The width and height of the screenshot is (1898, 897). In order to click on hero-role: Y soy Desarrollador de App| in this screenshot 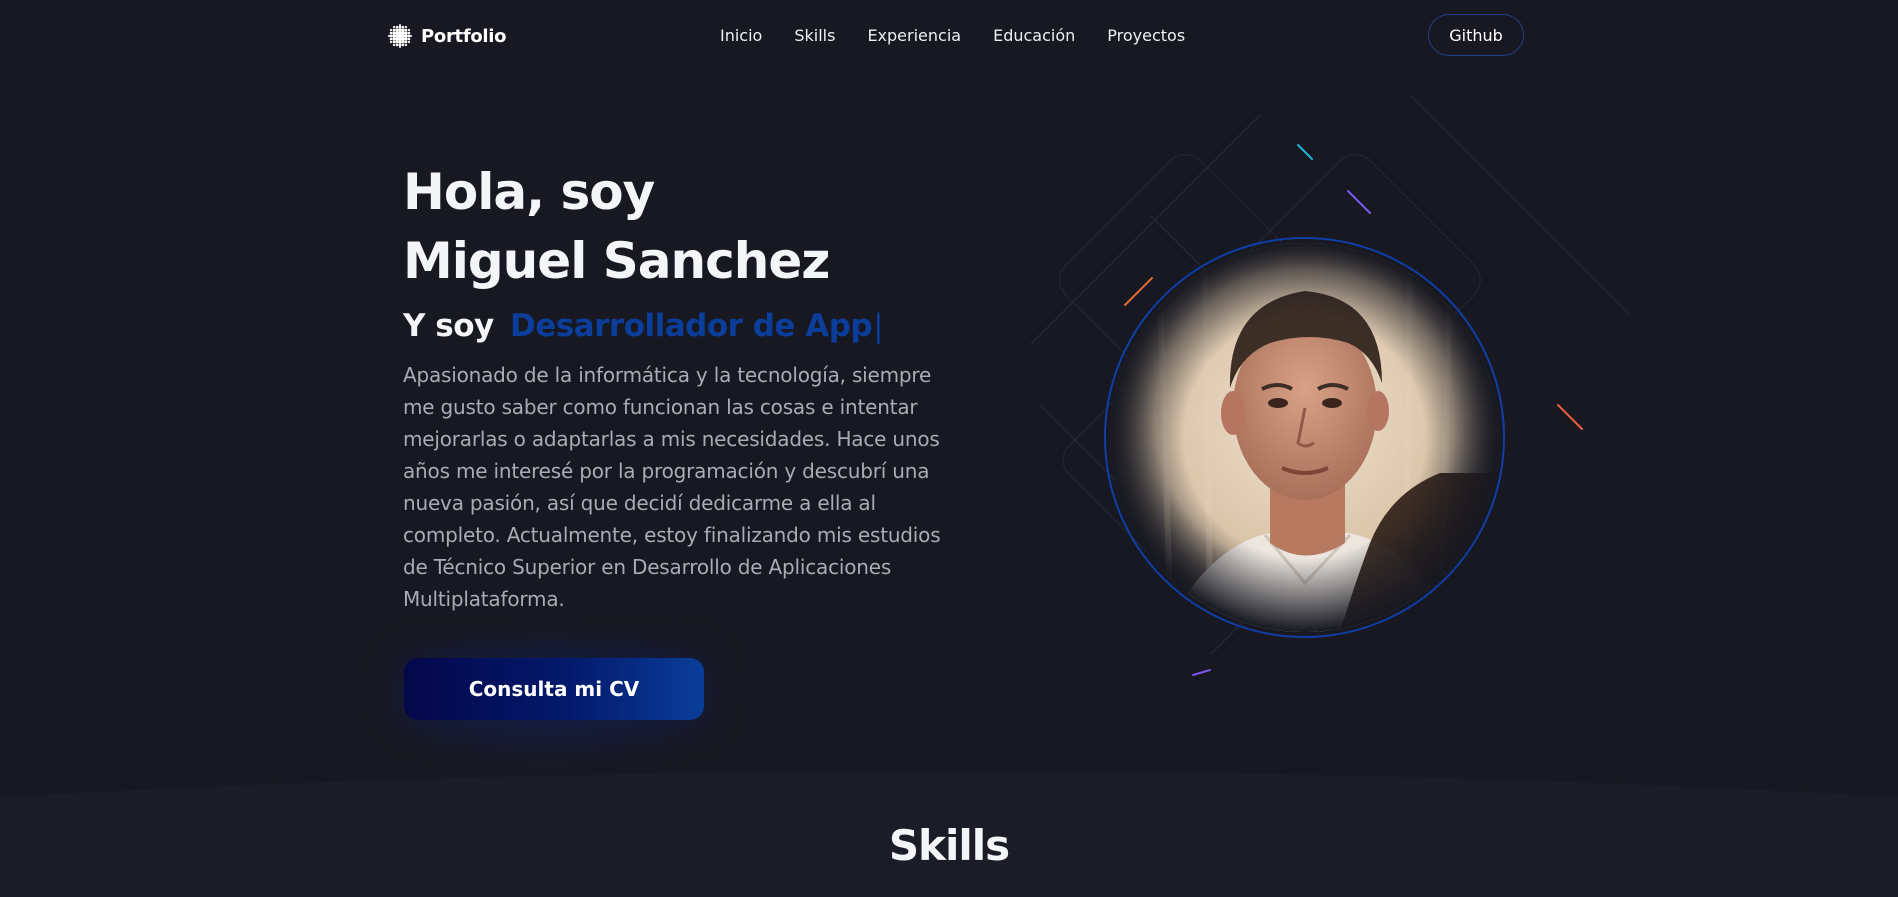, I will do `click(643, 326)`.